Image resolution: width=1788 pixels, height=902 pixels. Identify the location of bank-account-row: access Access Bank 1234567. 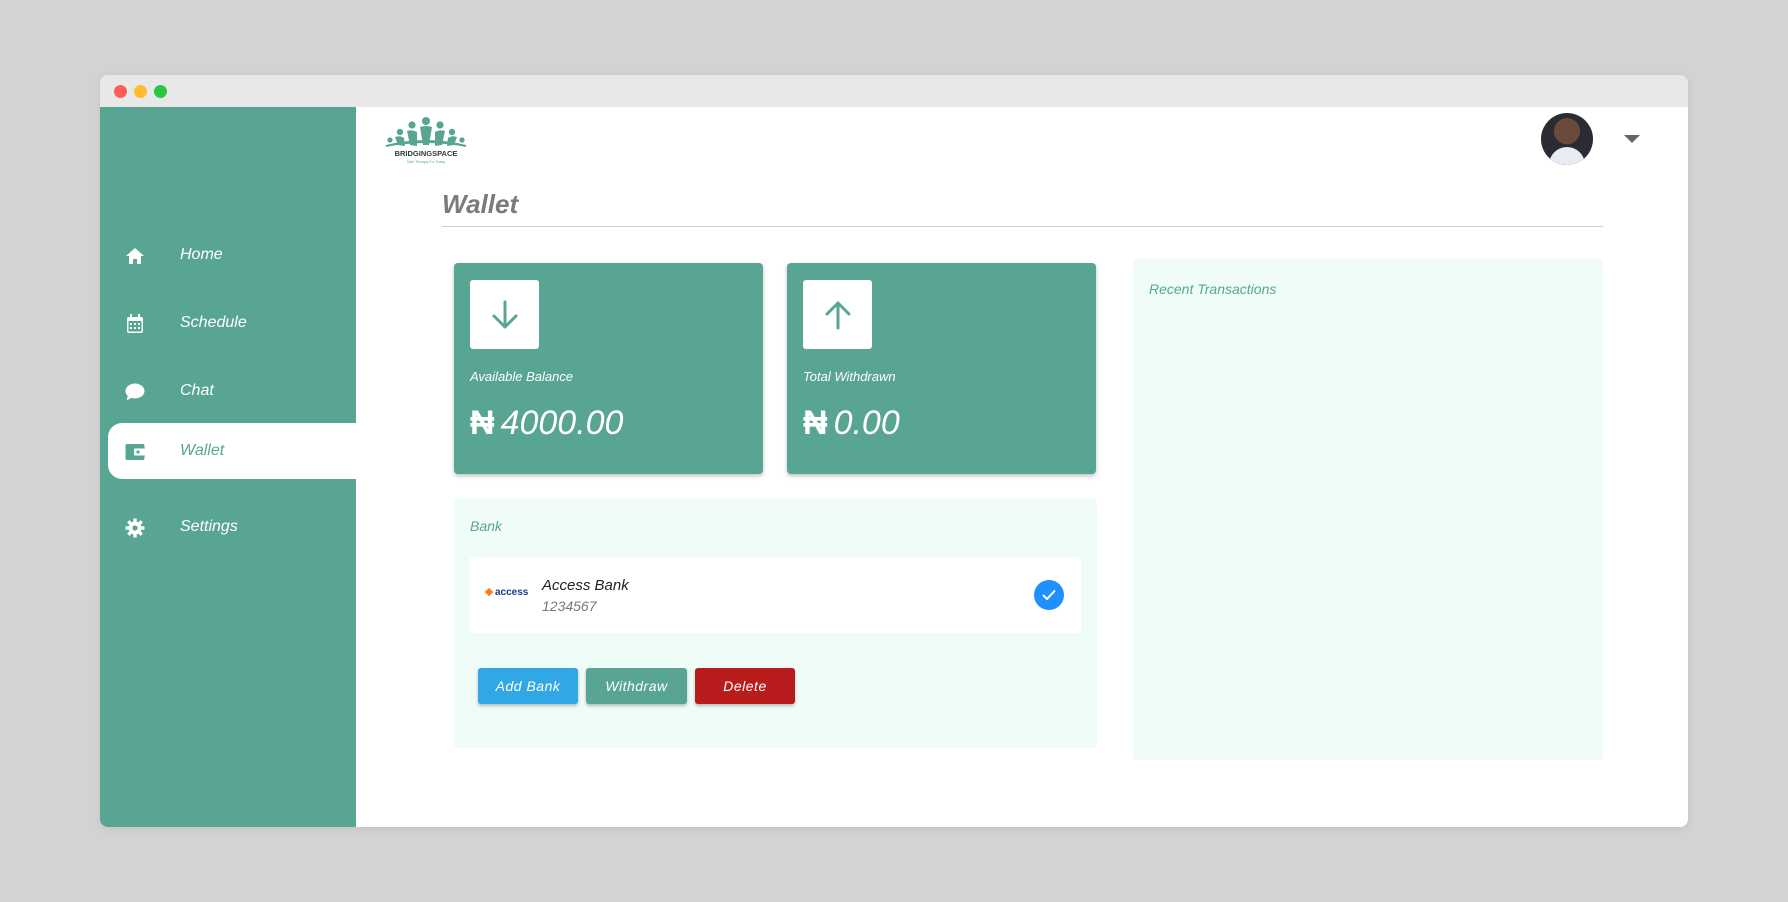
(775, 595).